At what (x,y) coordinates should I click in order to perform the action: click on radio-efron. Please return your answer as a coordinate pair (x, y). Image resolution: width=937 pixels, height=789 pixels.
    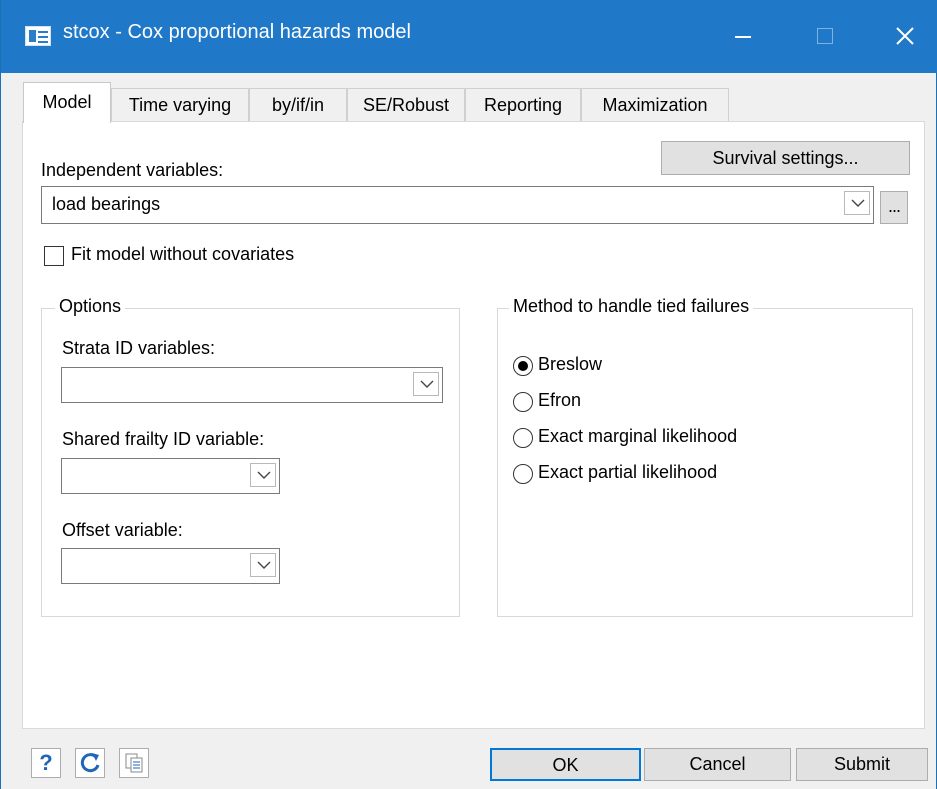
    Looking at the image, I should click on (523, 402).